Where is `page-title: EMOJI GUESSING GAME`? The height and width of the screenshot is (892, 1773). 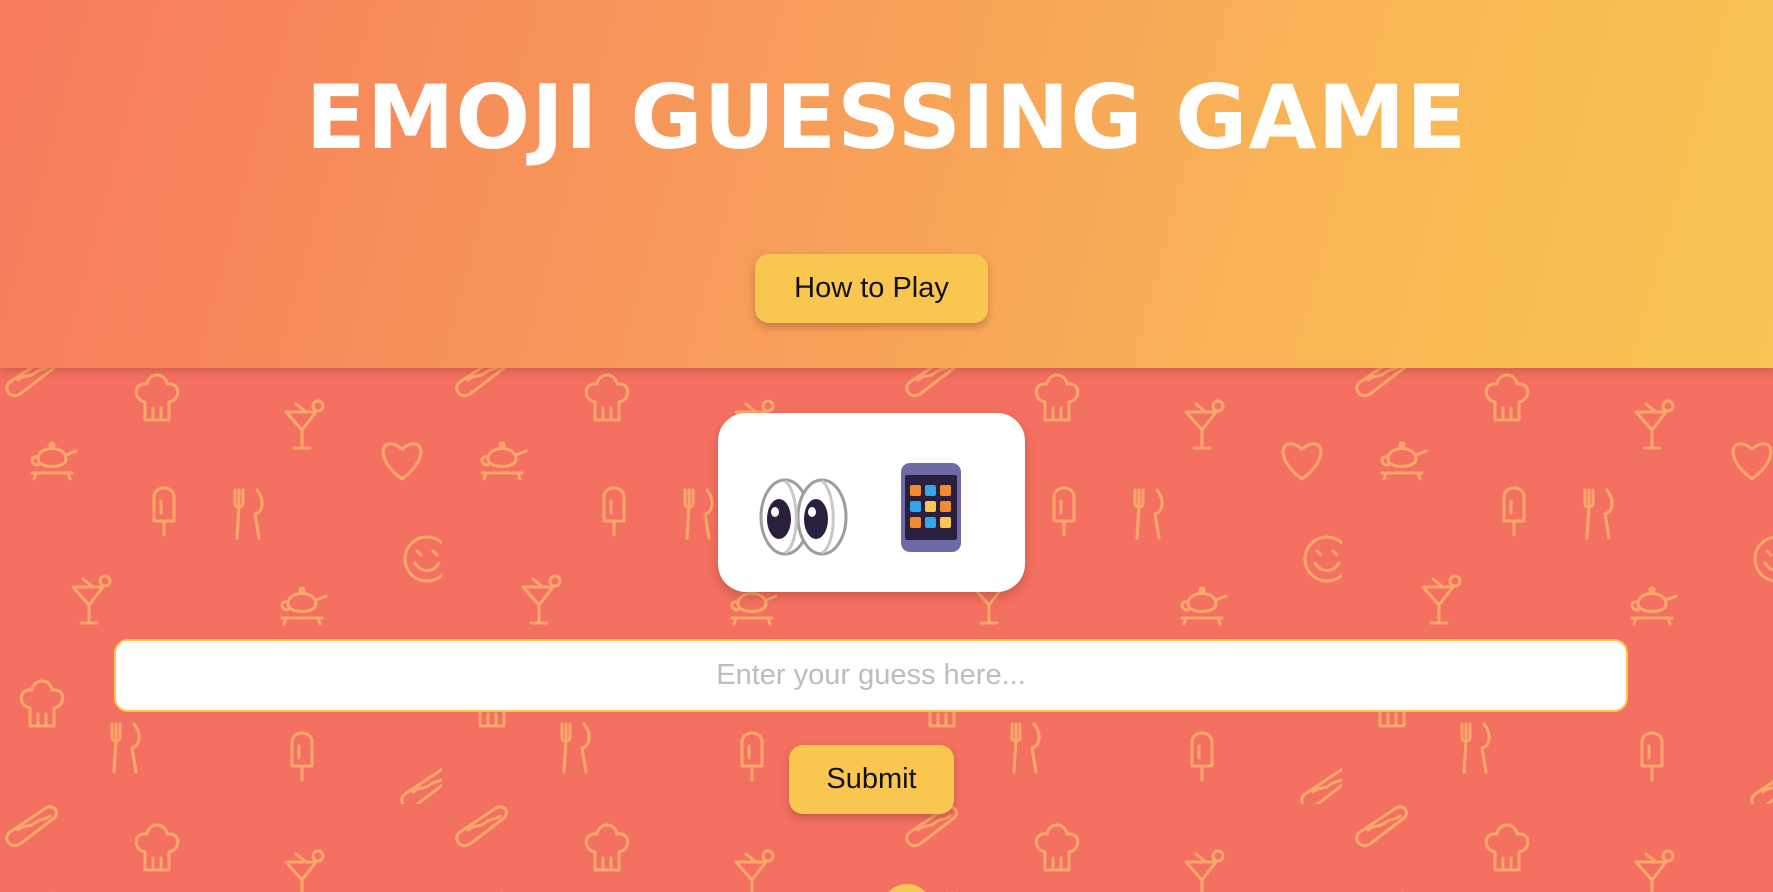 page-title: EMOJI GUESSING GAME is located at coordinates (886, 117).